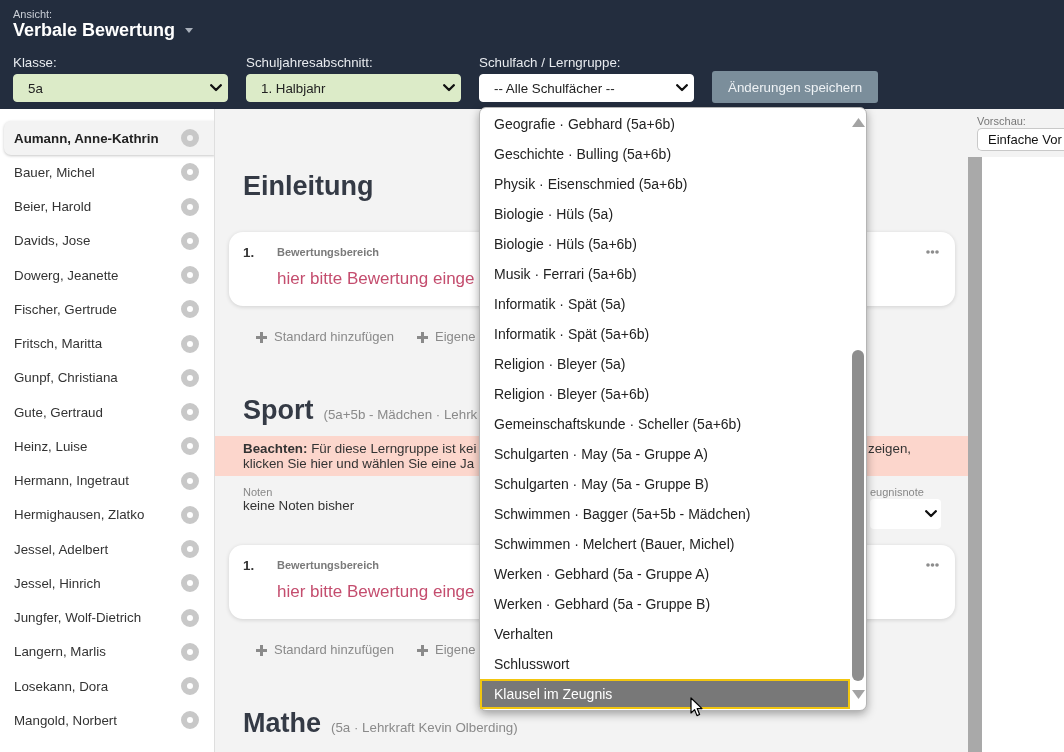  I want to click on preview-select: Einfache Vor, so click(1020, 139).